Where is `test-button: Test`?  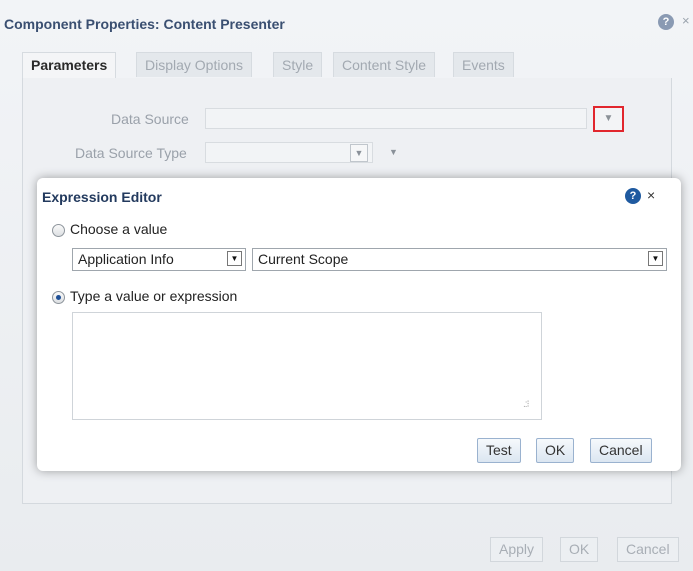 test-button: Test is located at coordinates (499, 450).